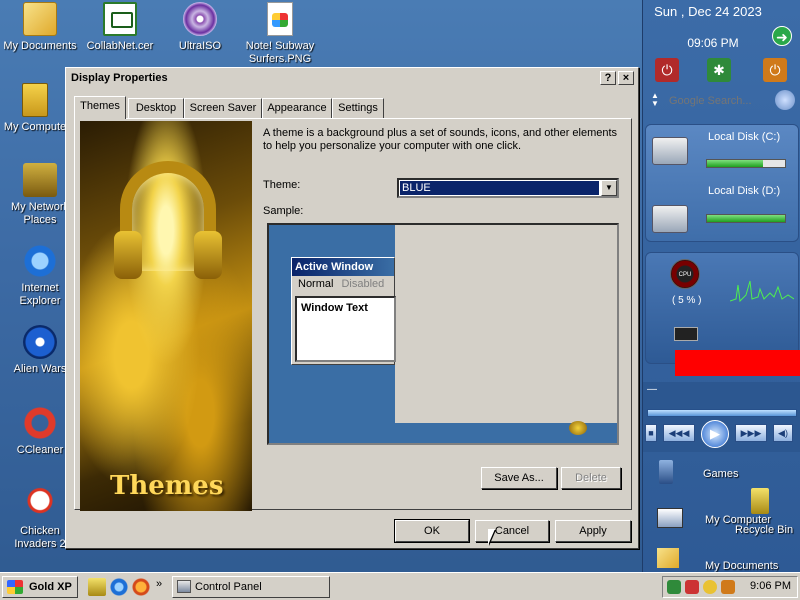 Image resolution: width=800 pixels, height=600 pixels. What do you see at coordinates (97, 587) in the screenshot?
I see `quicklaunch-folder-icon` at bounding box center [97, 587].